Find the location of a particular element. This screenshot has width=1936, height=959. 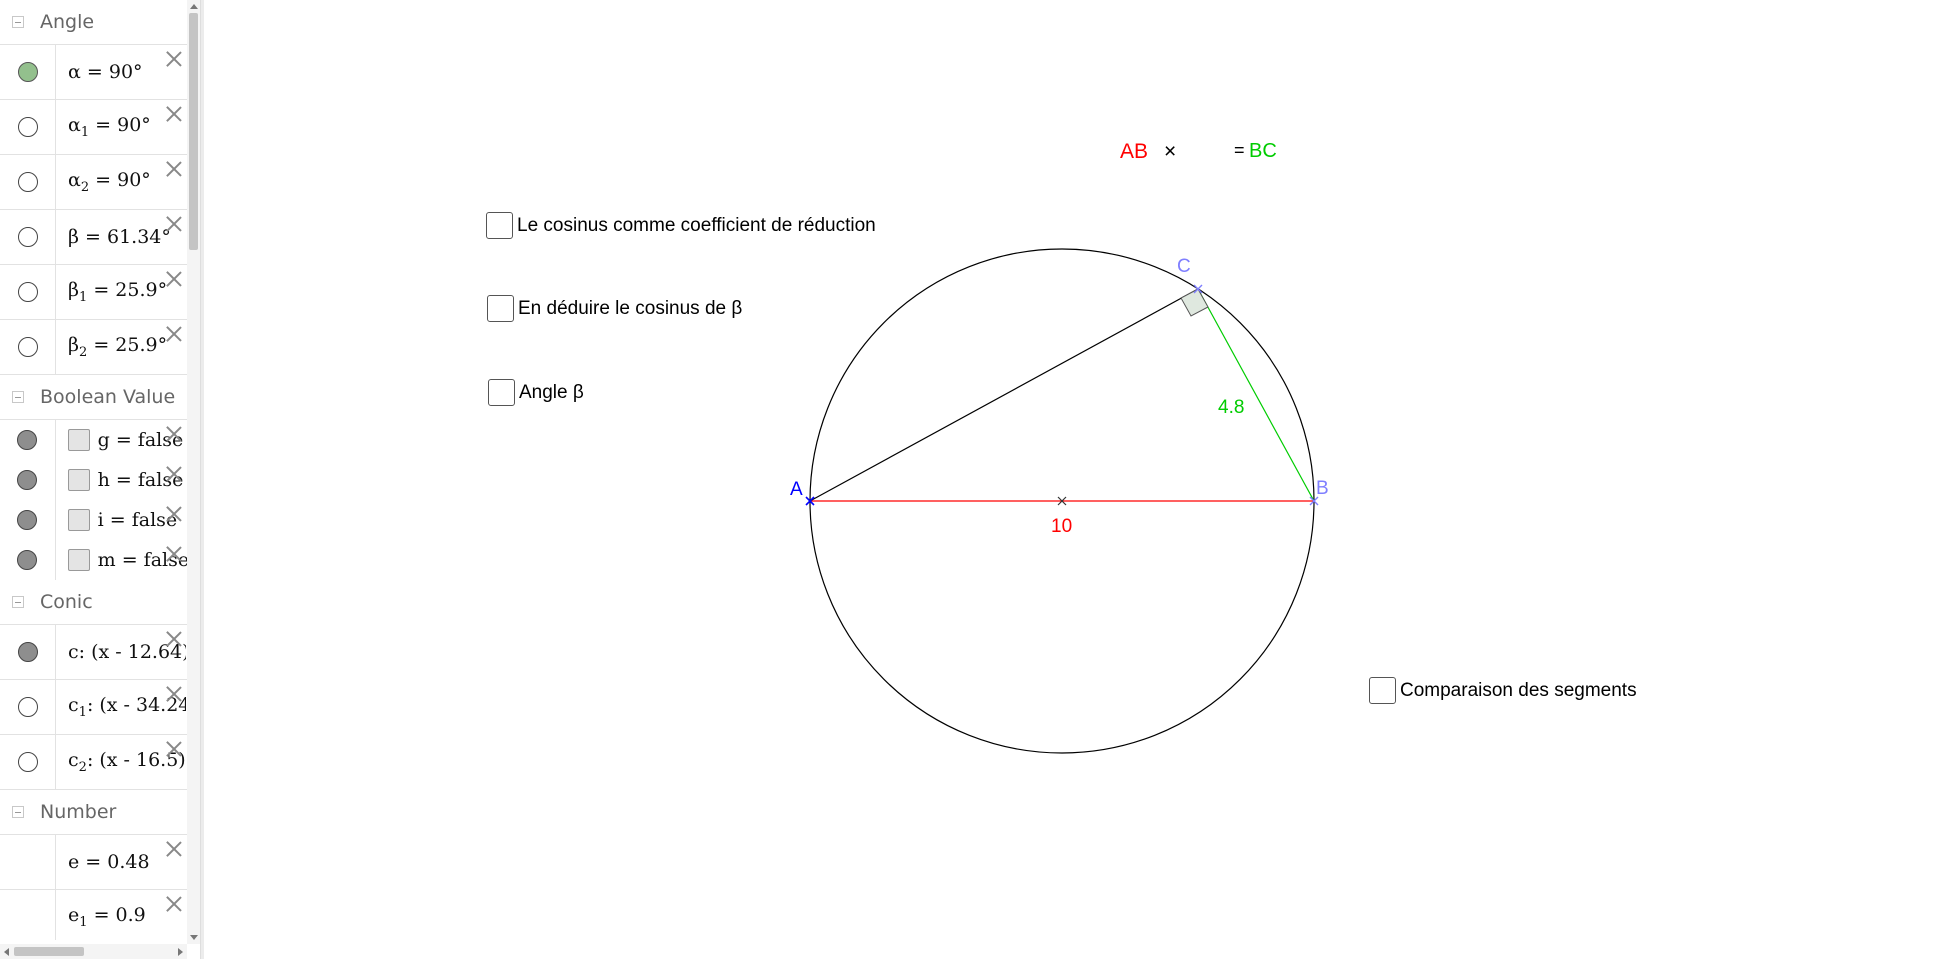

segment-ac is located at coordinates (1004, 395).